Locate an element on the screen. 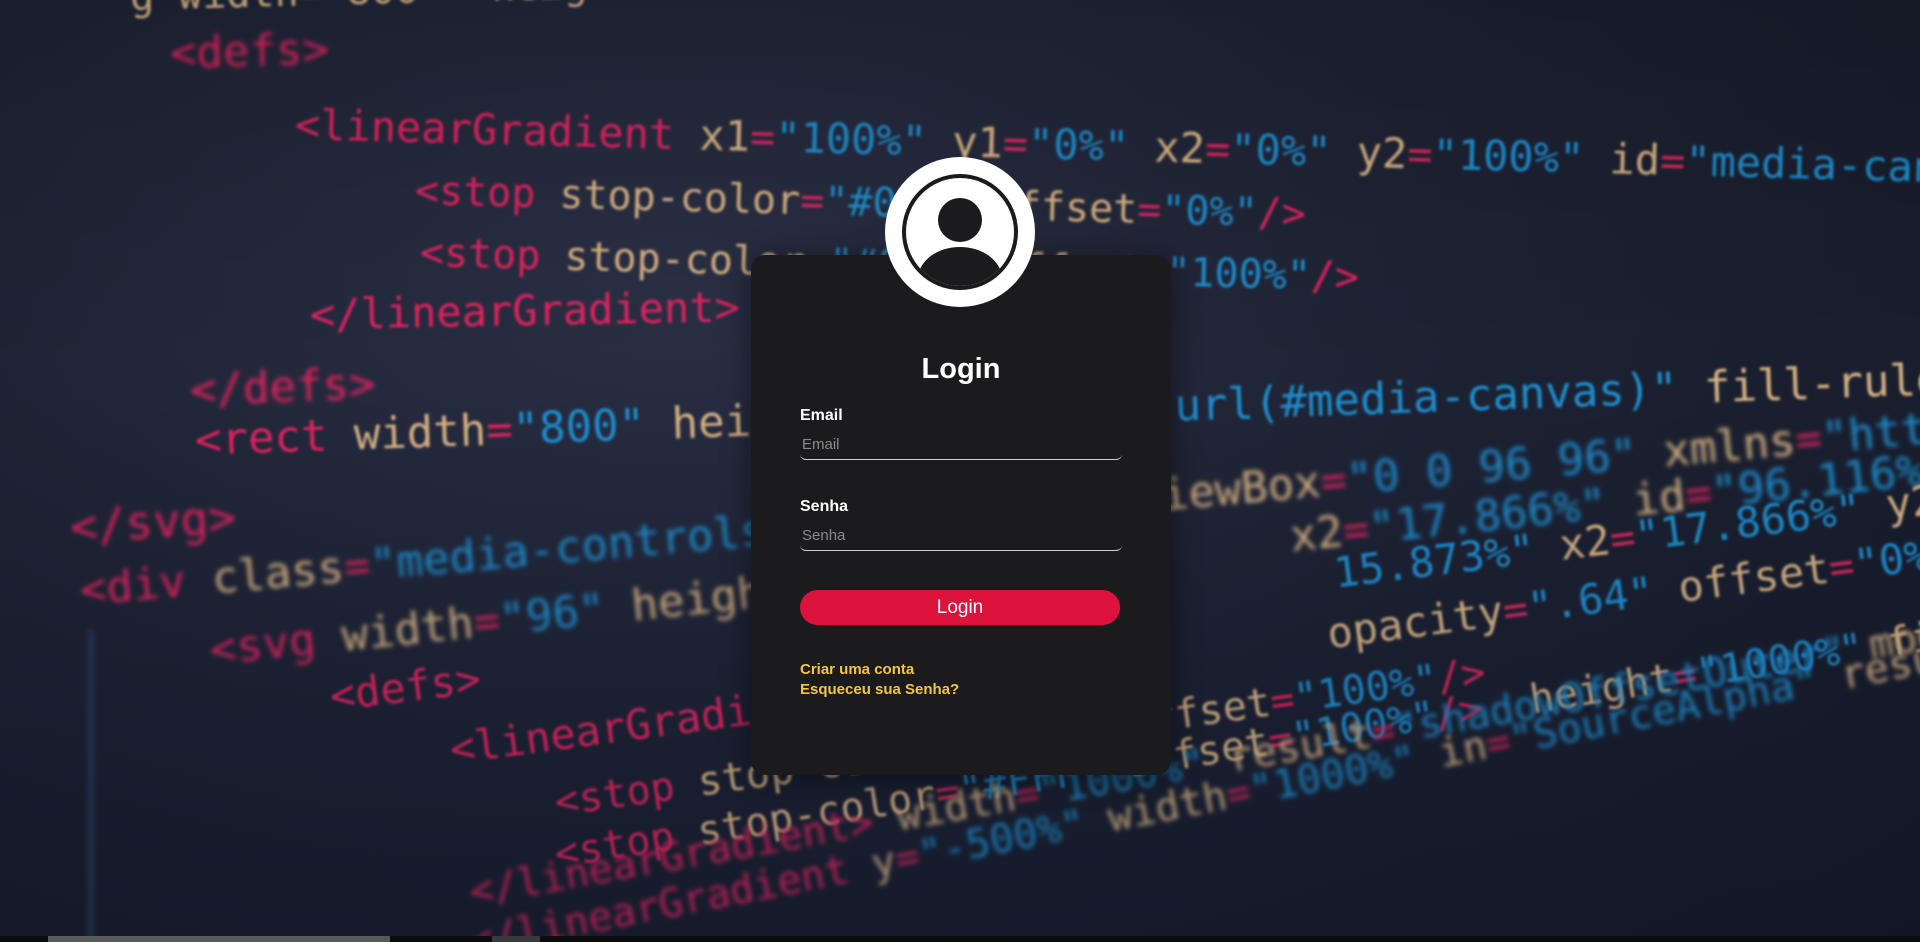  password-input is located at coordinates (961, 536).